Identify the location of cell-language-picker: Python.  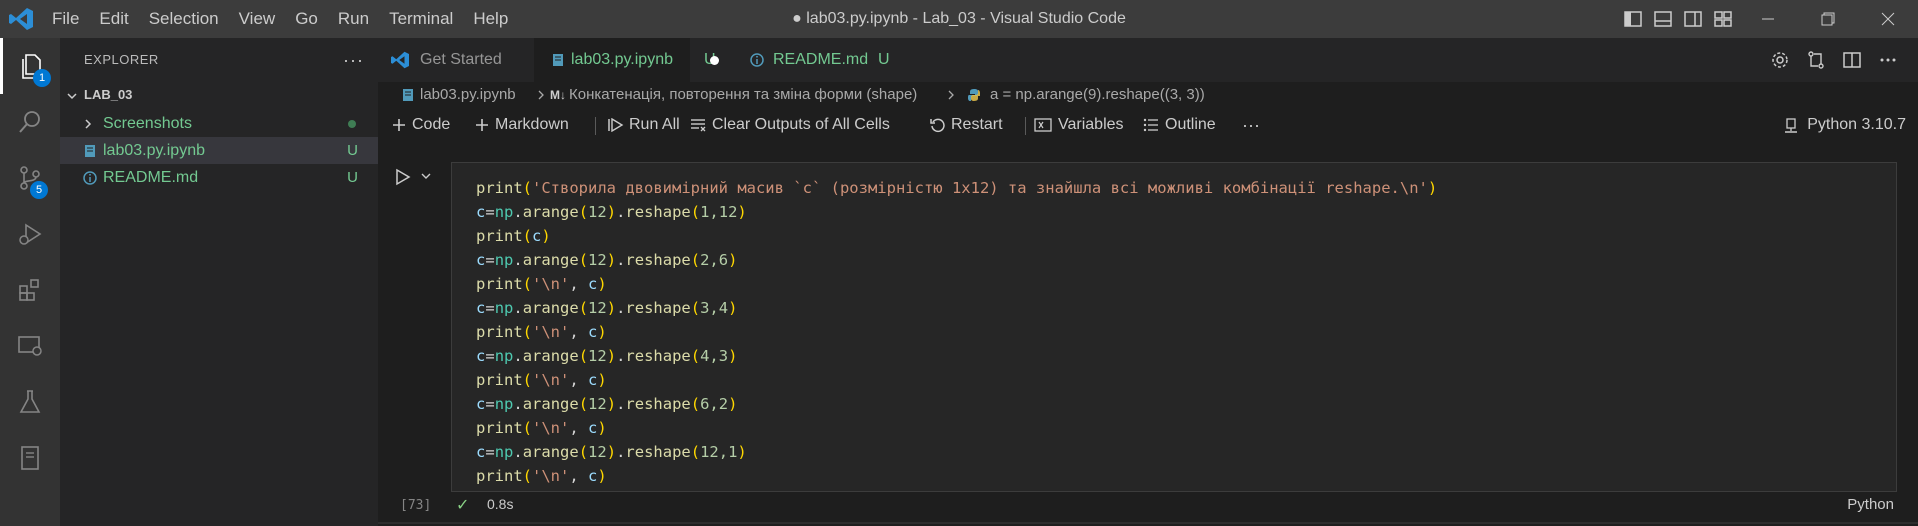
(1870, 504).